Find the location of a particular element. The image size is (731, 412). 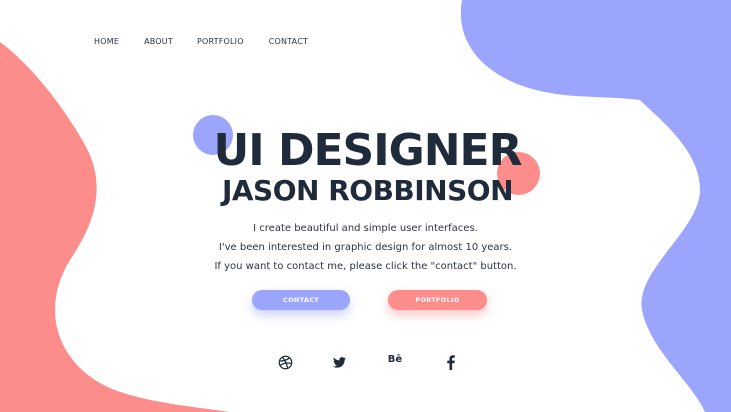

behance-label: Bē is located at coordinates (395, 359).